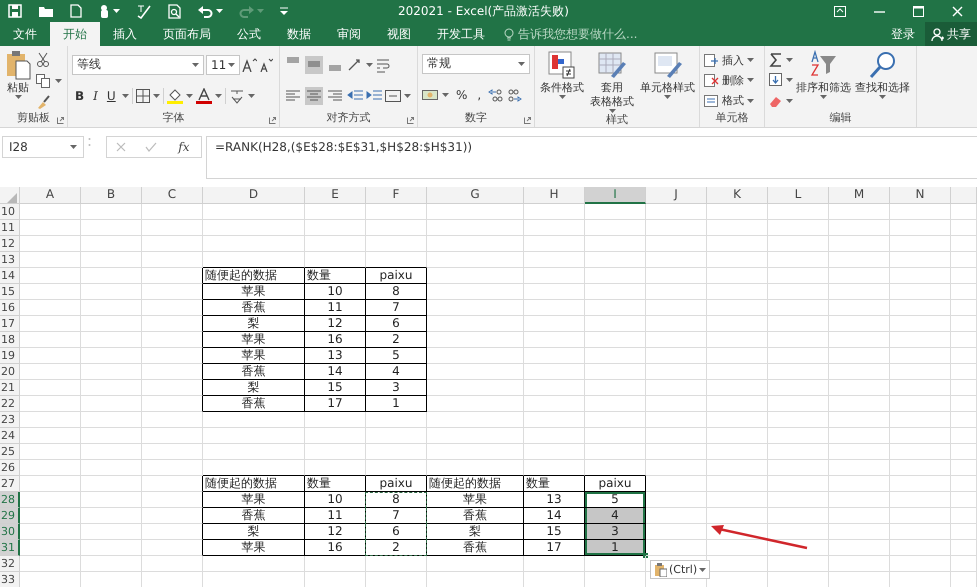 Image resolution: width=977 pixels, height=587 pixels. What do you see at coordinates (10, 244) in the screenshot?
I see `row-header: 12` at bounding box center [10, 244].